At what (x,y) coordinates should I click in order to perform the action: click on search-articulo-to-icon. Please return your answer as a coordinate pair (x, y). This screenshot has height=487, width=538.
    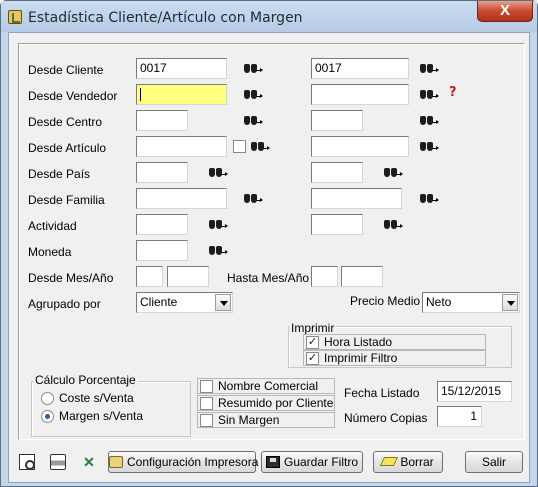
    Looking at the image, I should click on (429, 147).